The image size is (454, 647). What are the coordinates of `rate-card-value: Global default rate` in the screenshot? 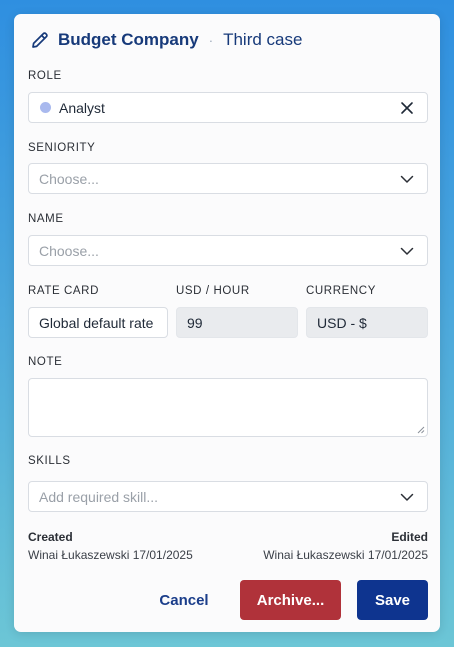 It's located at (96, 322).